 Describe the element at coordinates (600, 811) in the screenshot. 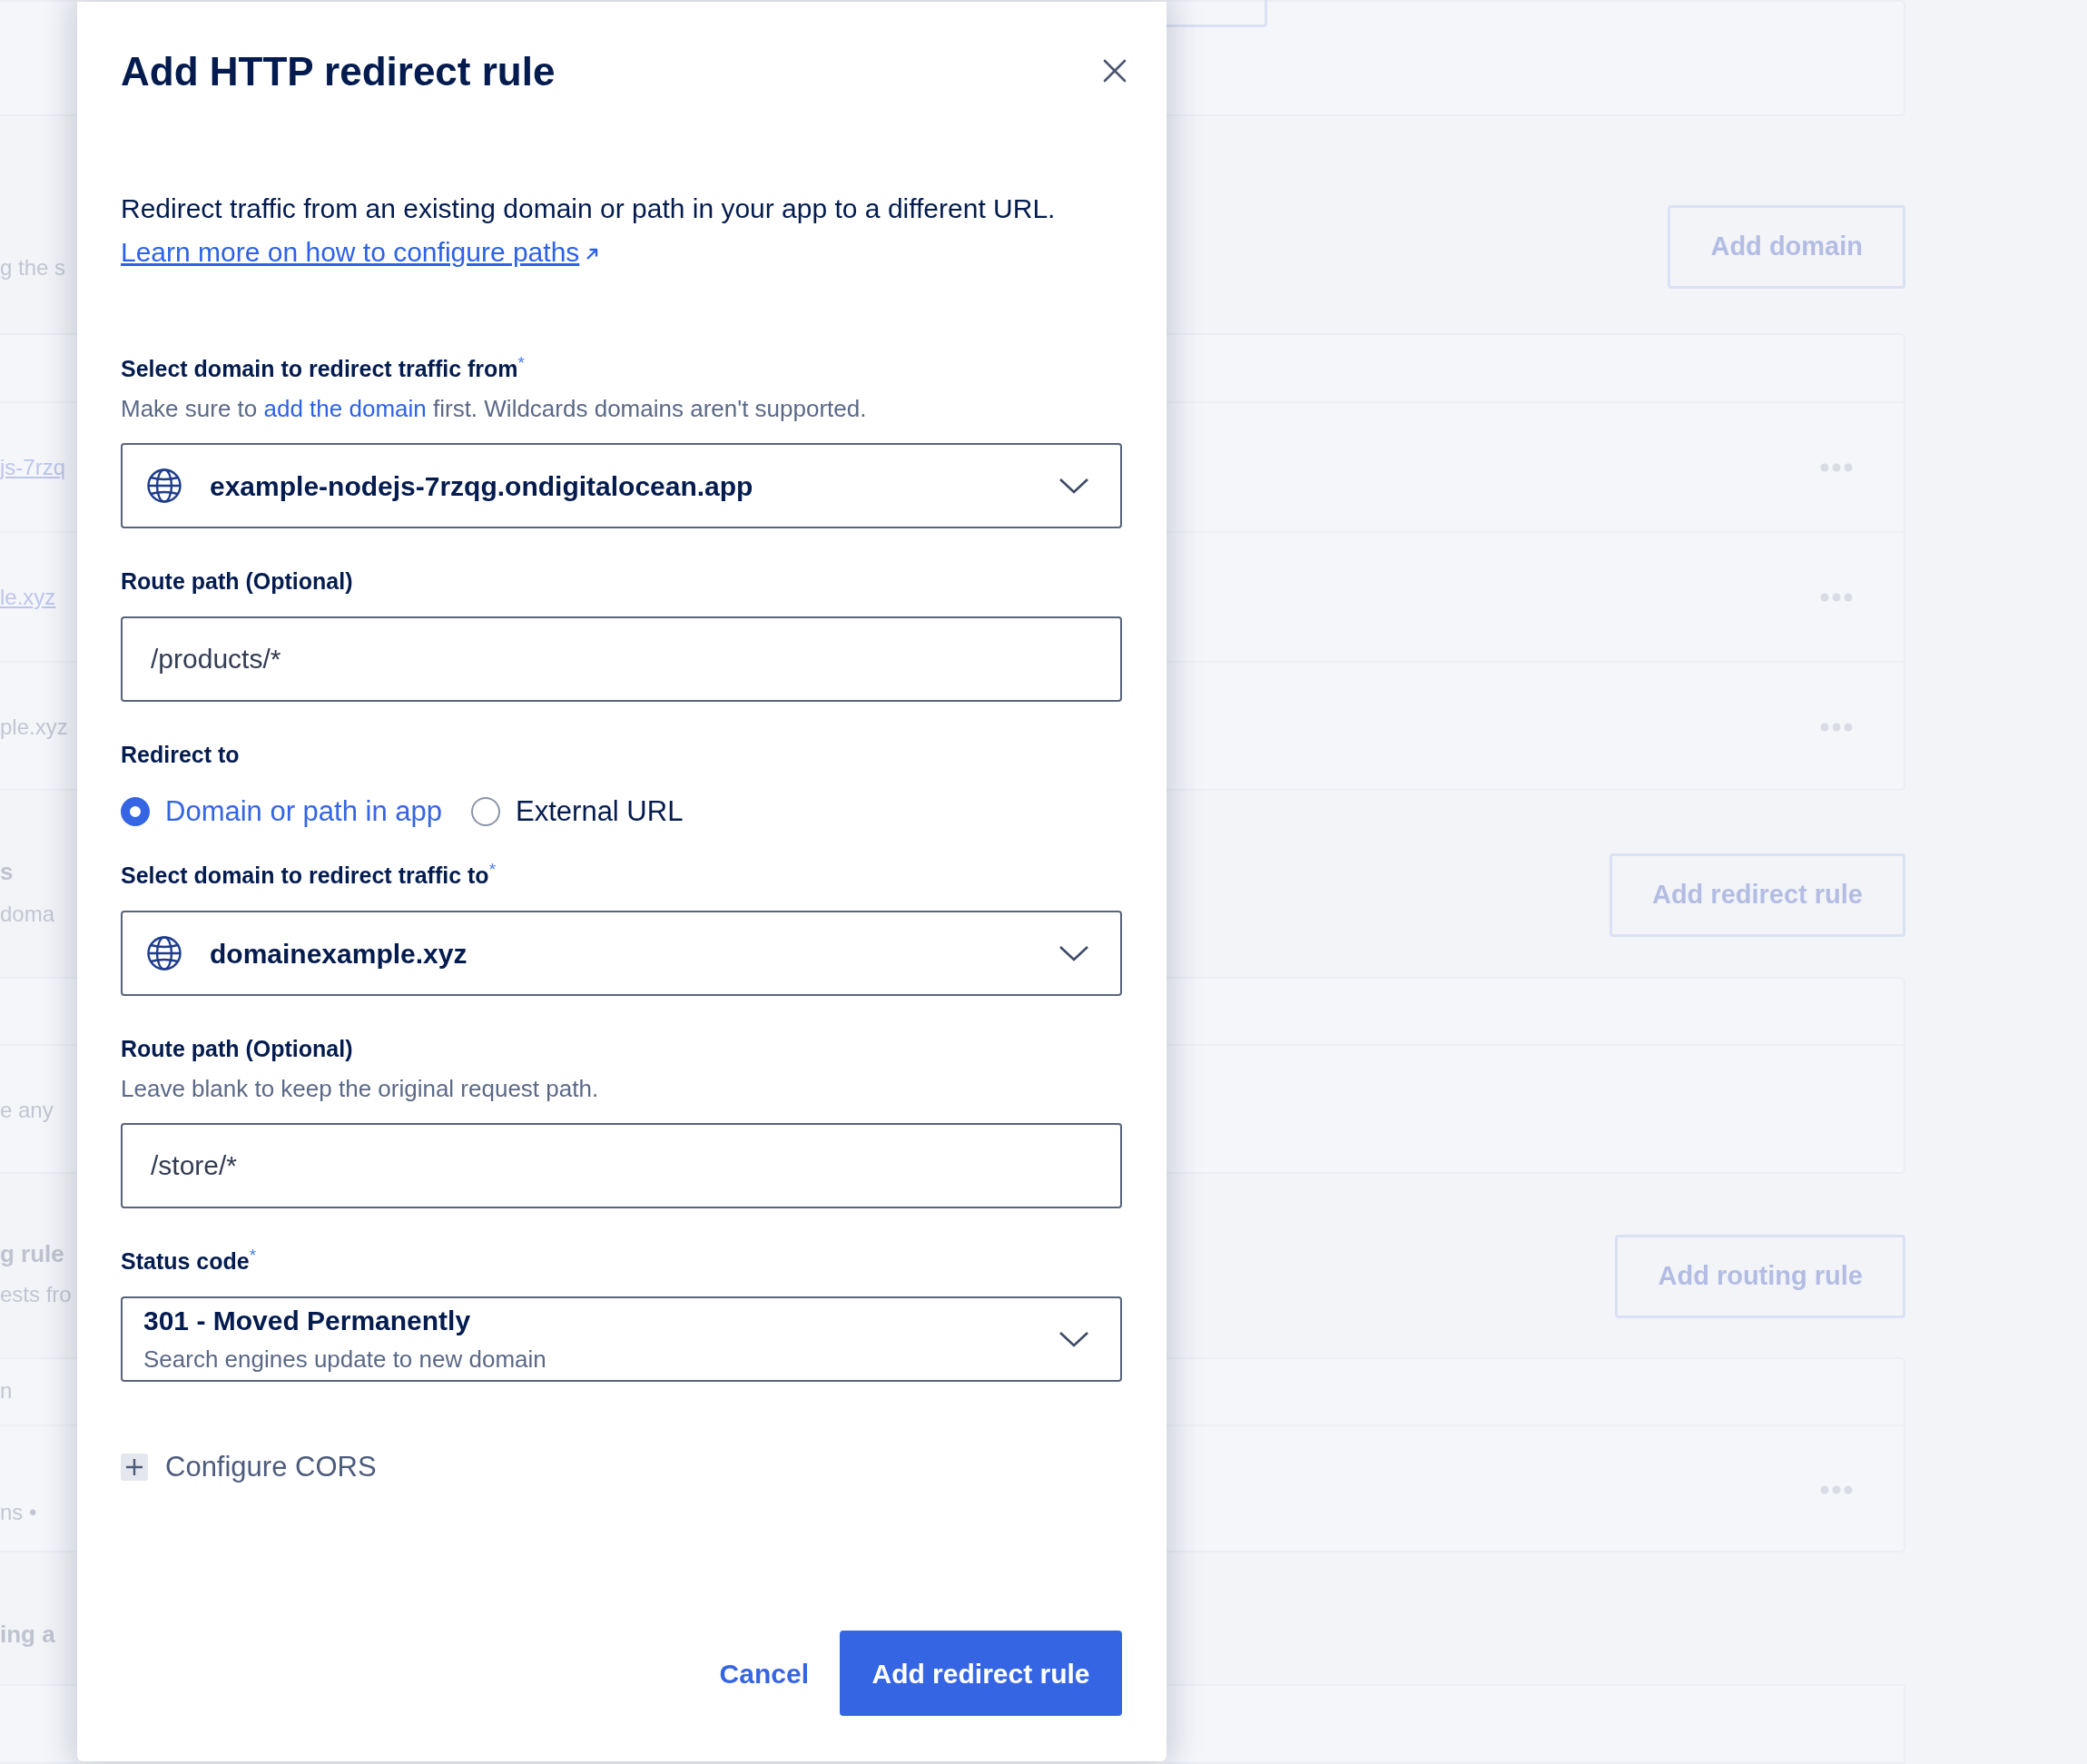

I see `radio-label: External URL` at that location.